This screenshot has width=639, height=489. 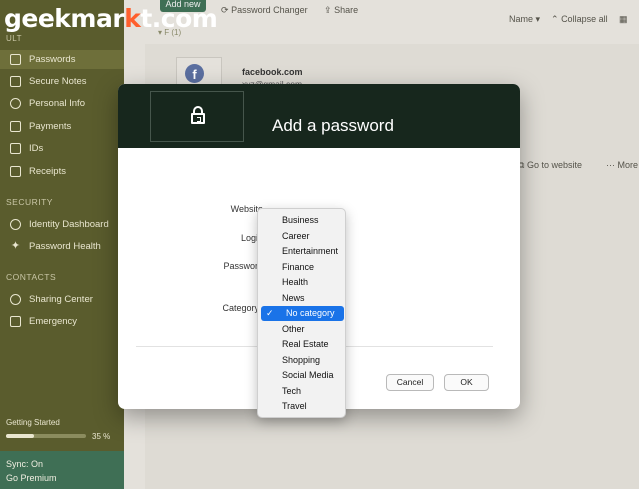 What do you see at coordinates (111, 18) in the screenshot?
I see `watermark-logo: geekmarkt.com` at bounding box center [111, 18].